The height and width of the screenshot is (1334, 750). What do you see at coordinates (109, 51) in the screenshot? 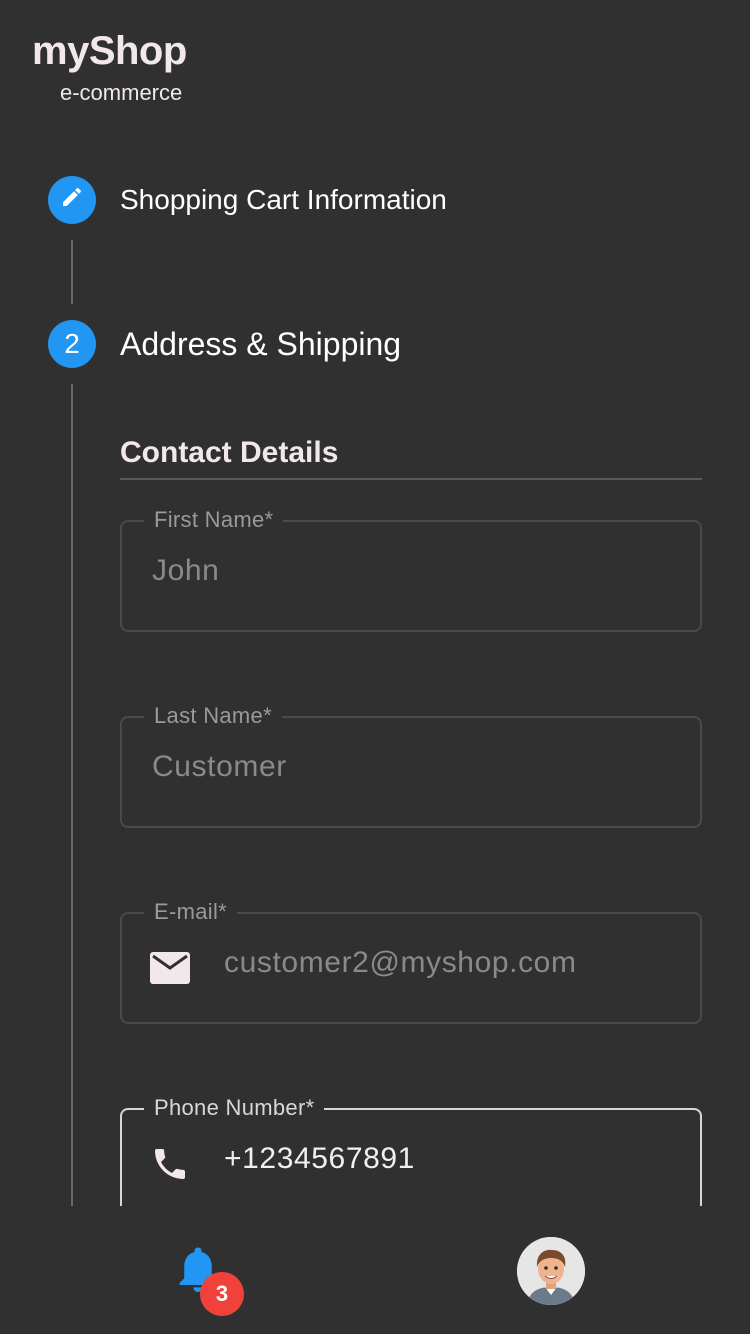
I see `app-title: myShop` at bounding box center [109, 51].